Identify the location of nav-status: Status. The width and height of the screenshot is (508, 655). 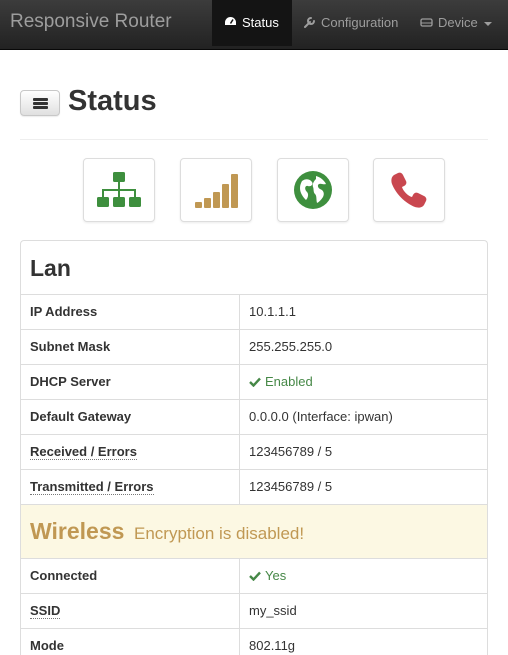
(252, 23).